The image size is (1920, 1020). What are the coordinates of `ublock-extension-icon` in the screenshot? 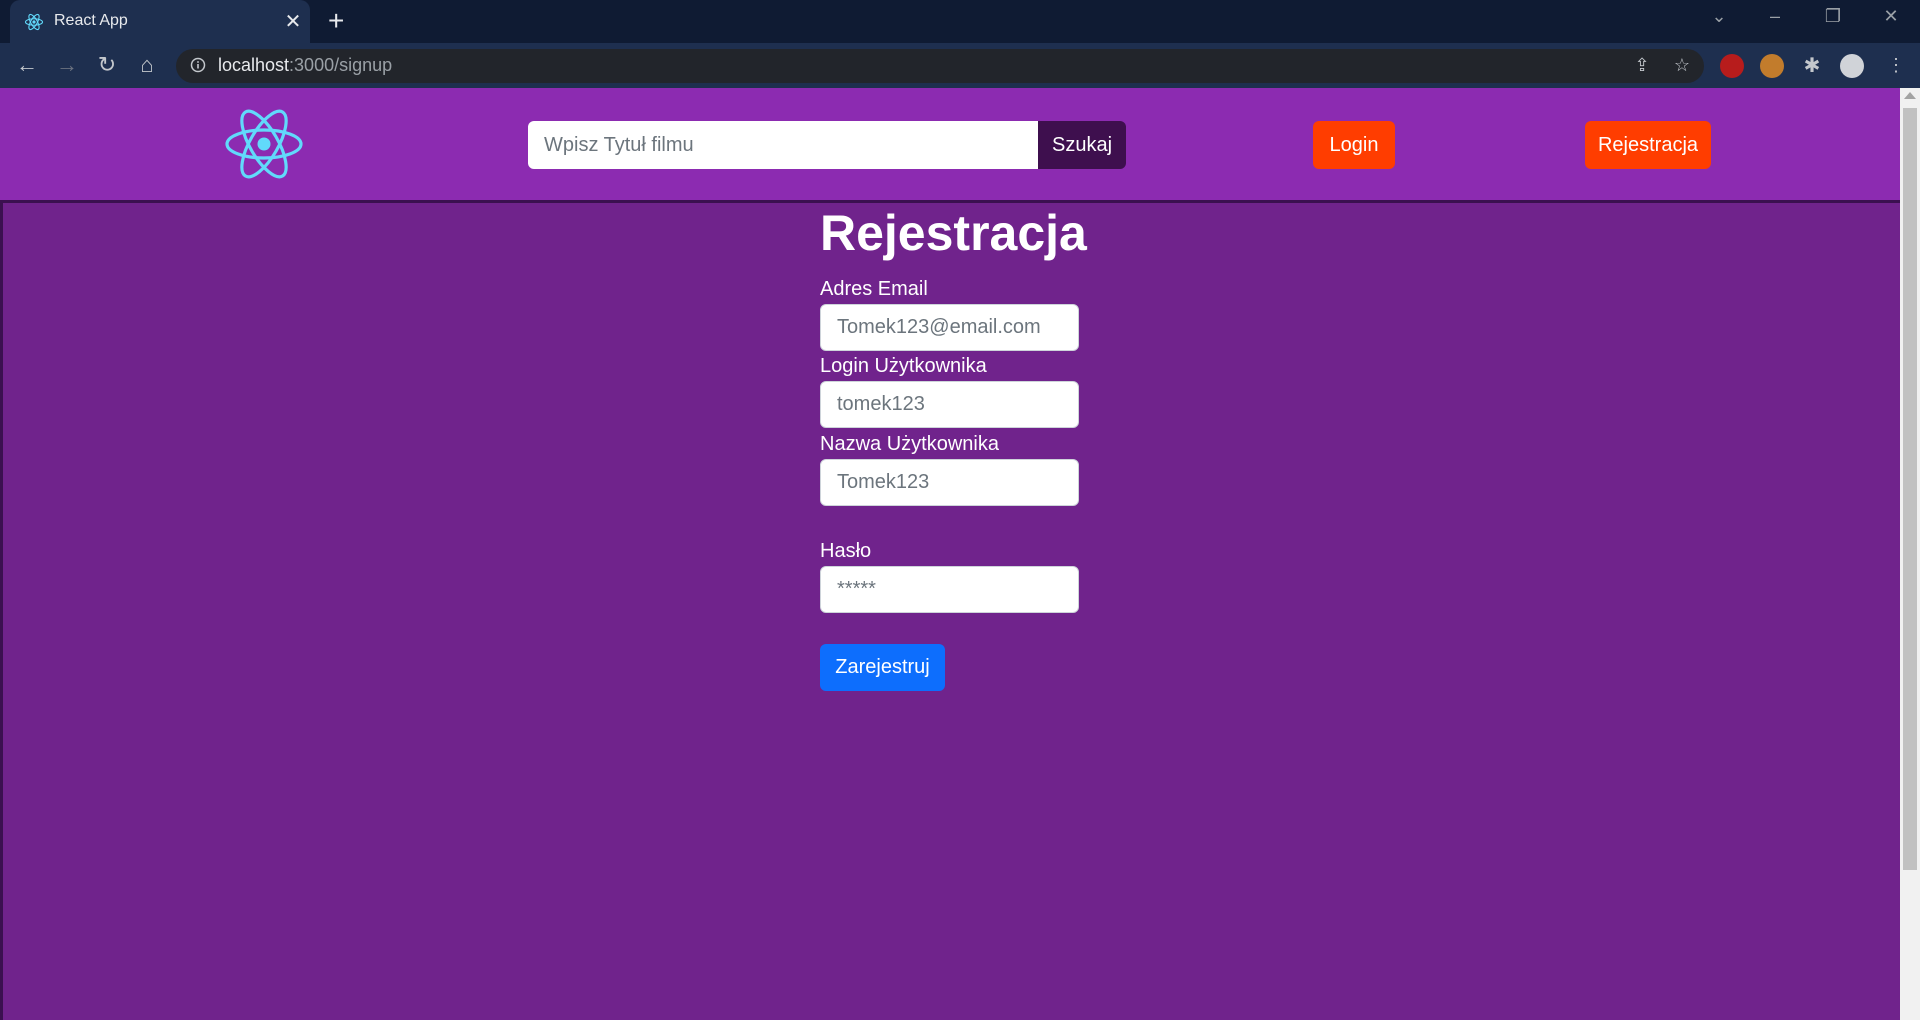 It's located at (1732, 66).